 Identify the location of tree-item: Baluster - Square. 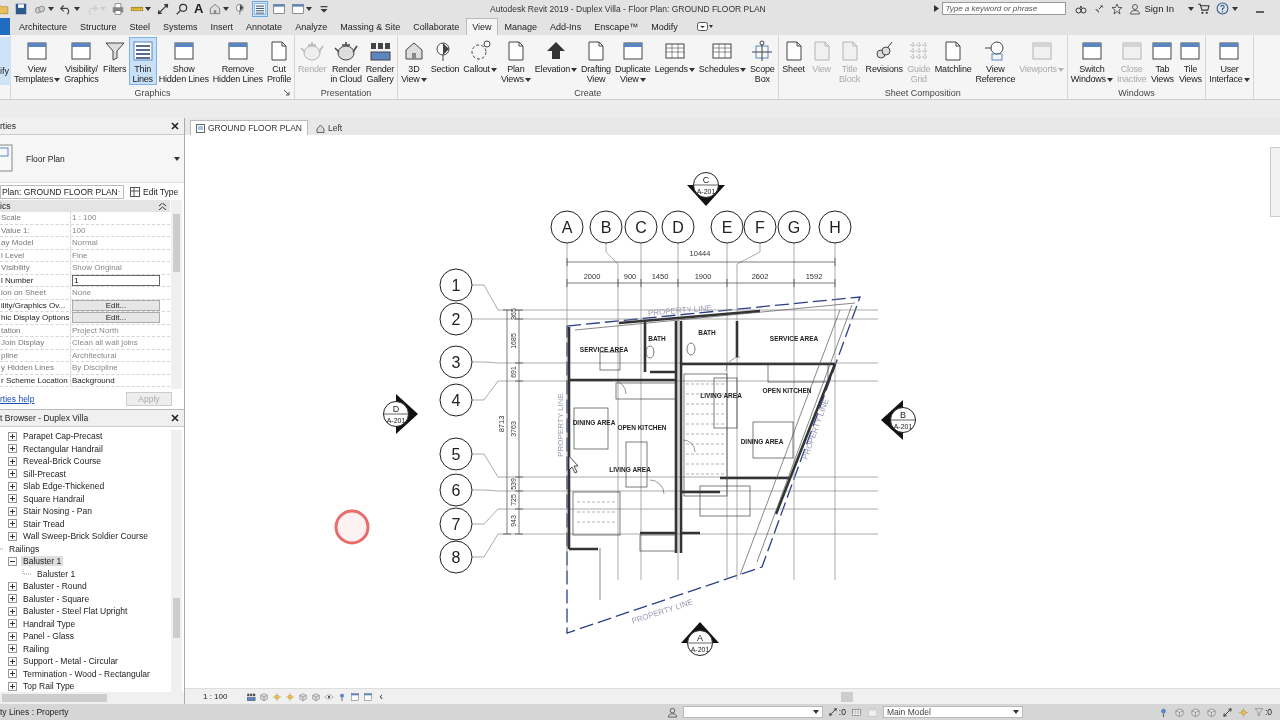
(56, 598).